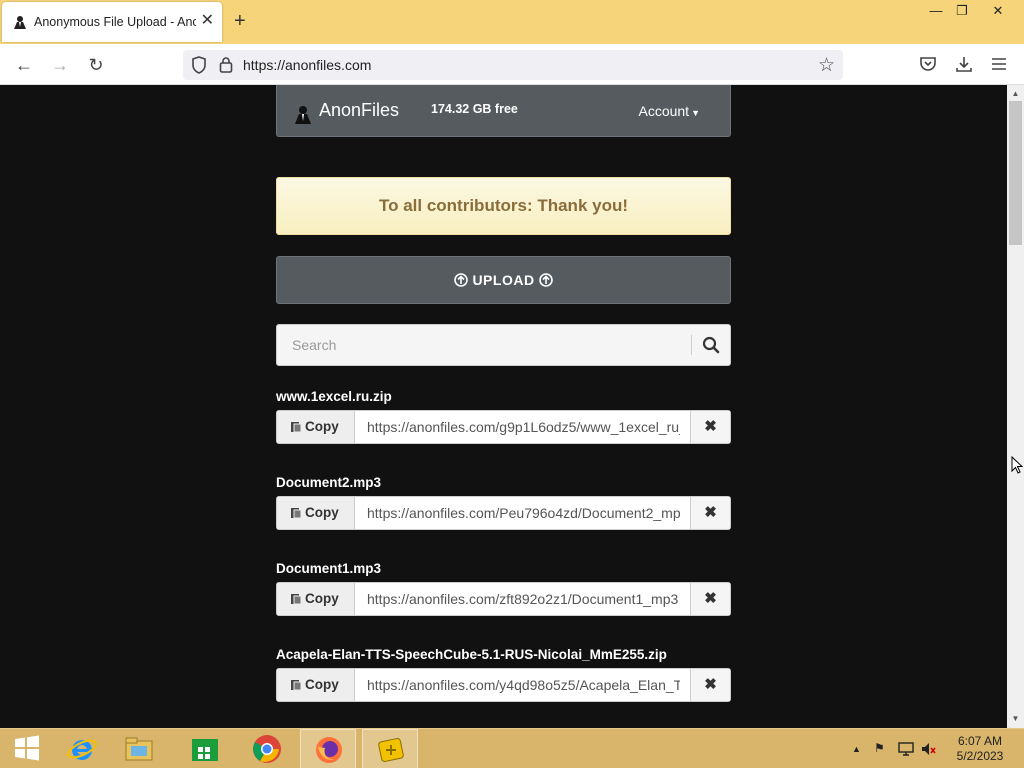 This screenshot has height=768, width=1024. Describe the element at coordinates (695, 113) in the screenshot. I see `caret-down-icon: ▼` at that location.